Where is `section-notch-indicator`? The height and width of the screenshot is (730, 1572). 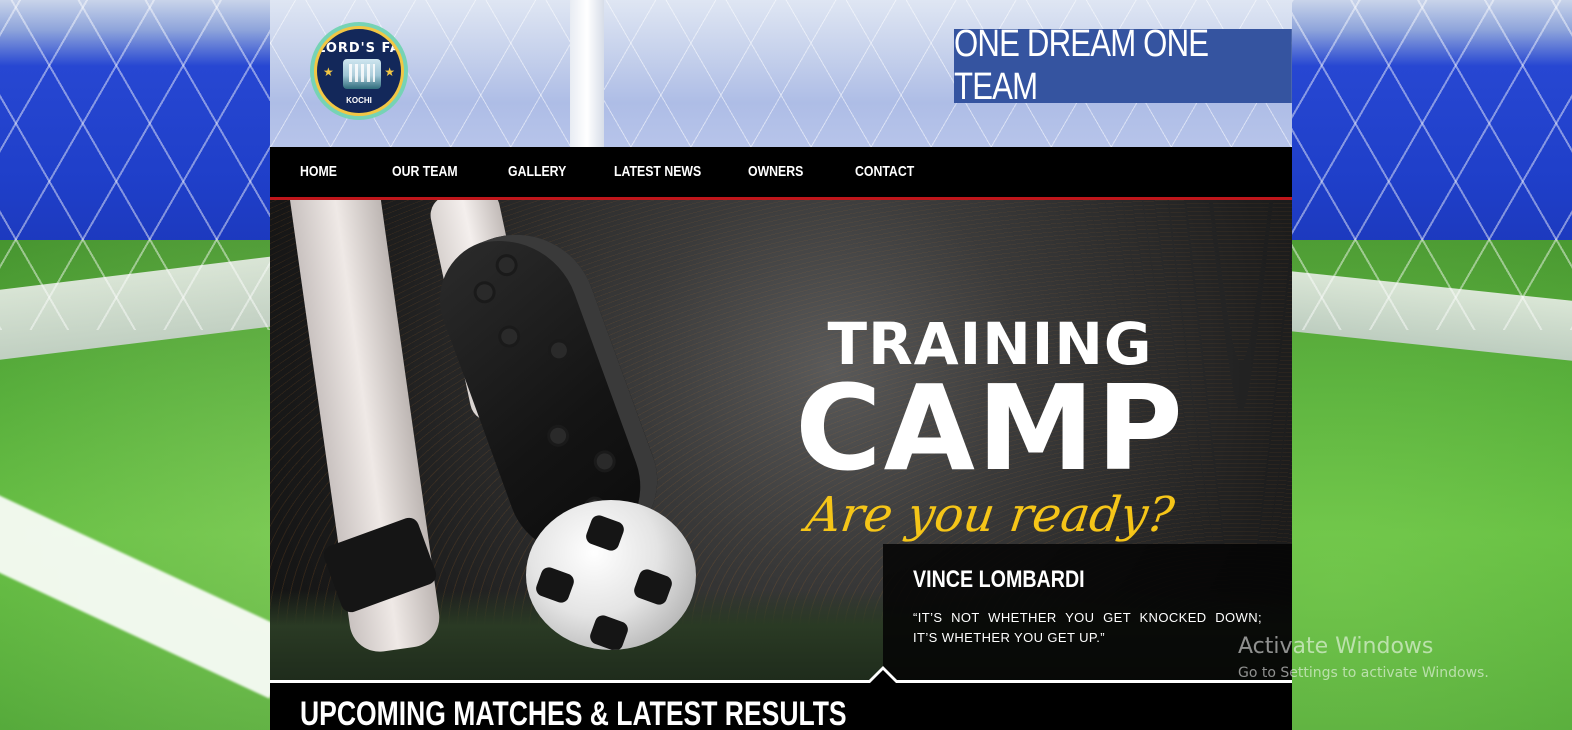 section-notch-indicator is located at coordinates (883, 674).